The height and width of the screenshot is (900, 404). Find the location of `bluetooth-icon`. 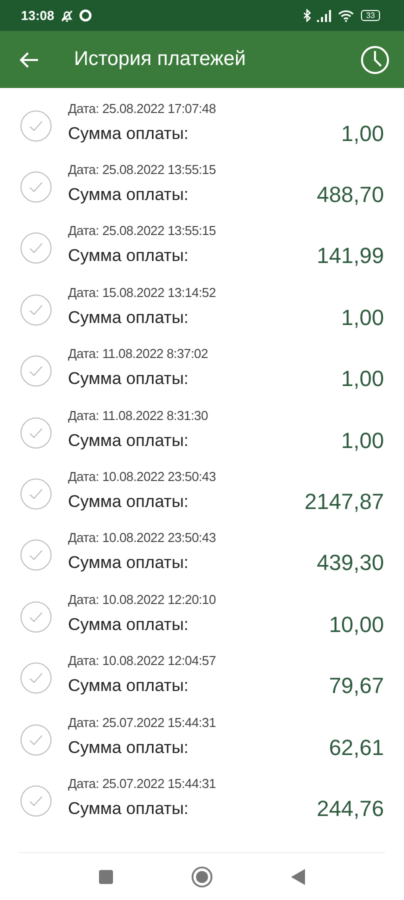

bluetooth-icon is located at coordinates (307, 15).